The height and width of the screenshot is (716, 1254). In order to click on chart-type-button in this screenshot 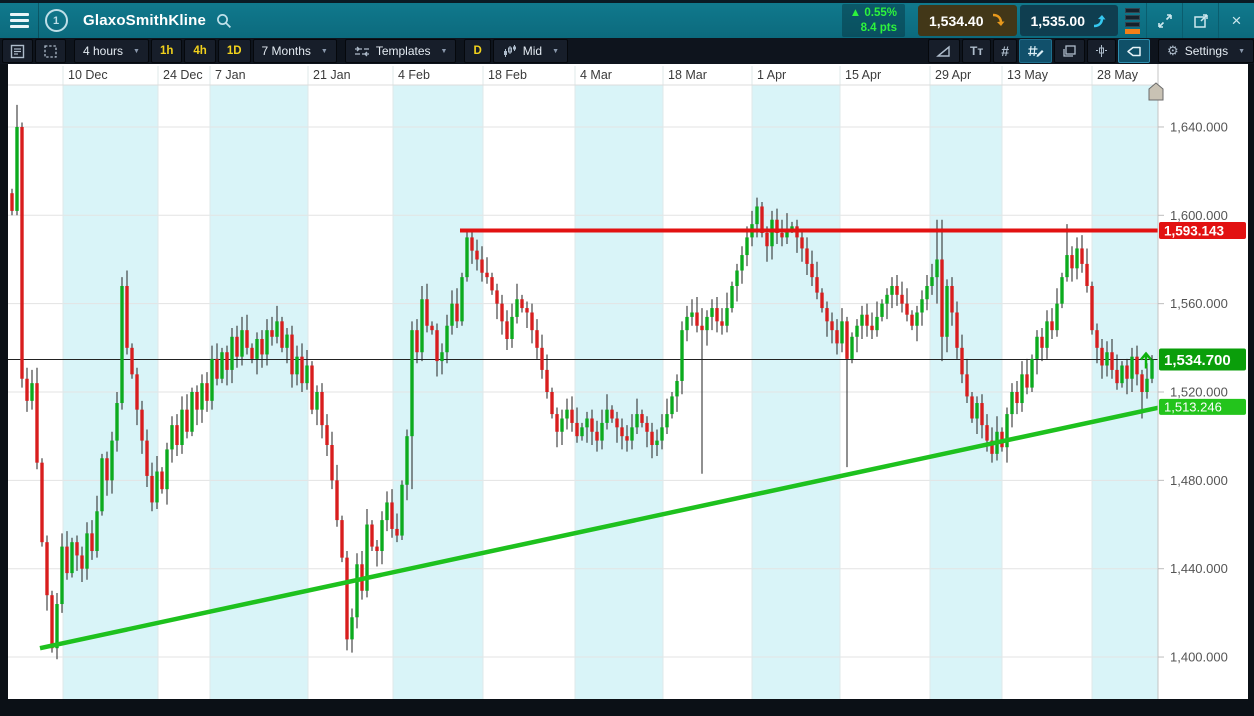, I will do `click(1102, 51)`.